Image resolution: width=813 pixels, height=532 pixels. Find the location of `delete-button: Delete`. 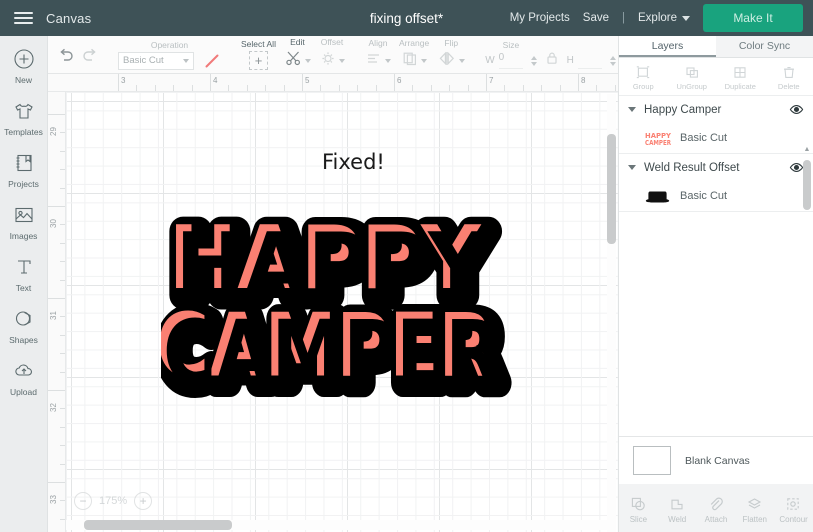

delete-button: Delete is located at coordinates (789, 76).